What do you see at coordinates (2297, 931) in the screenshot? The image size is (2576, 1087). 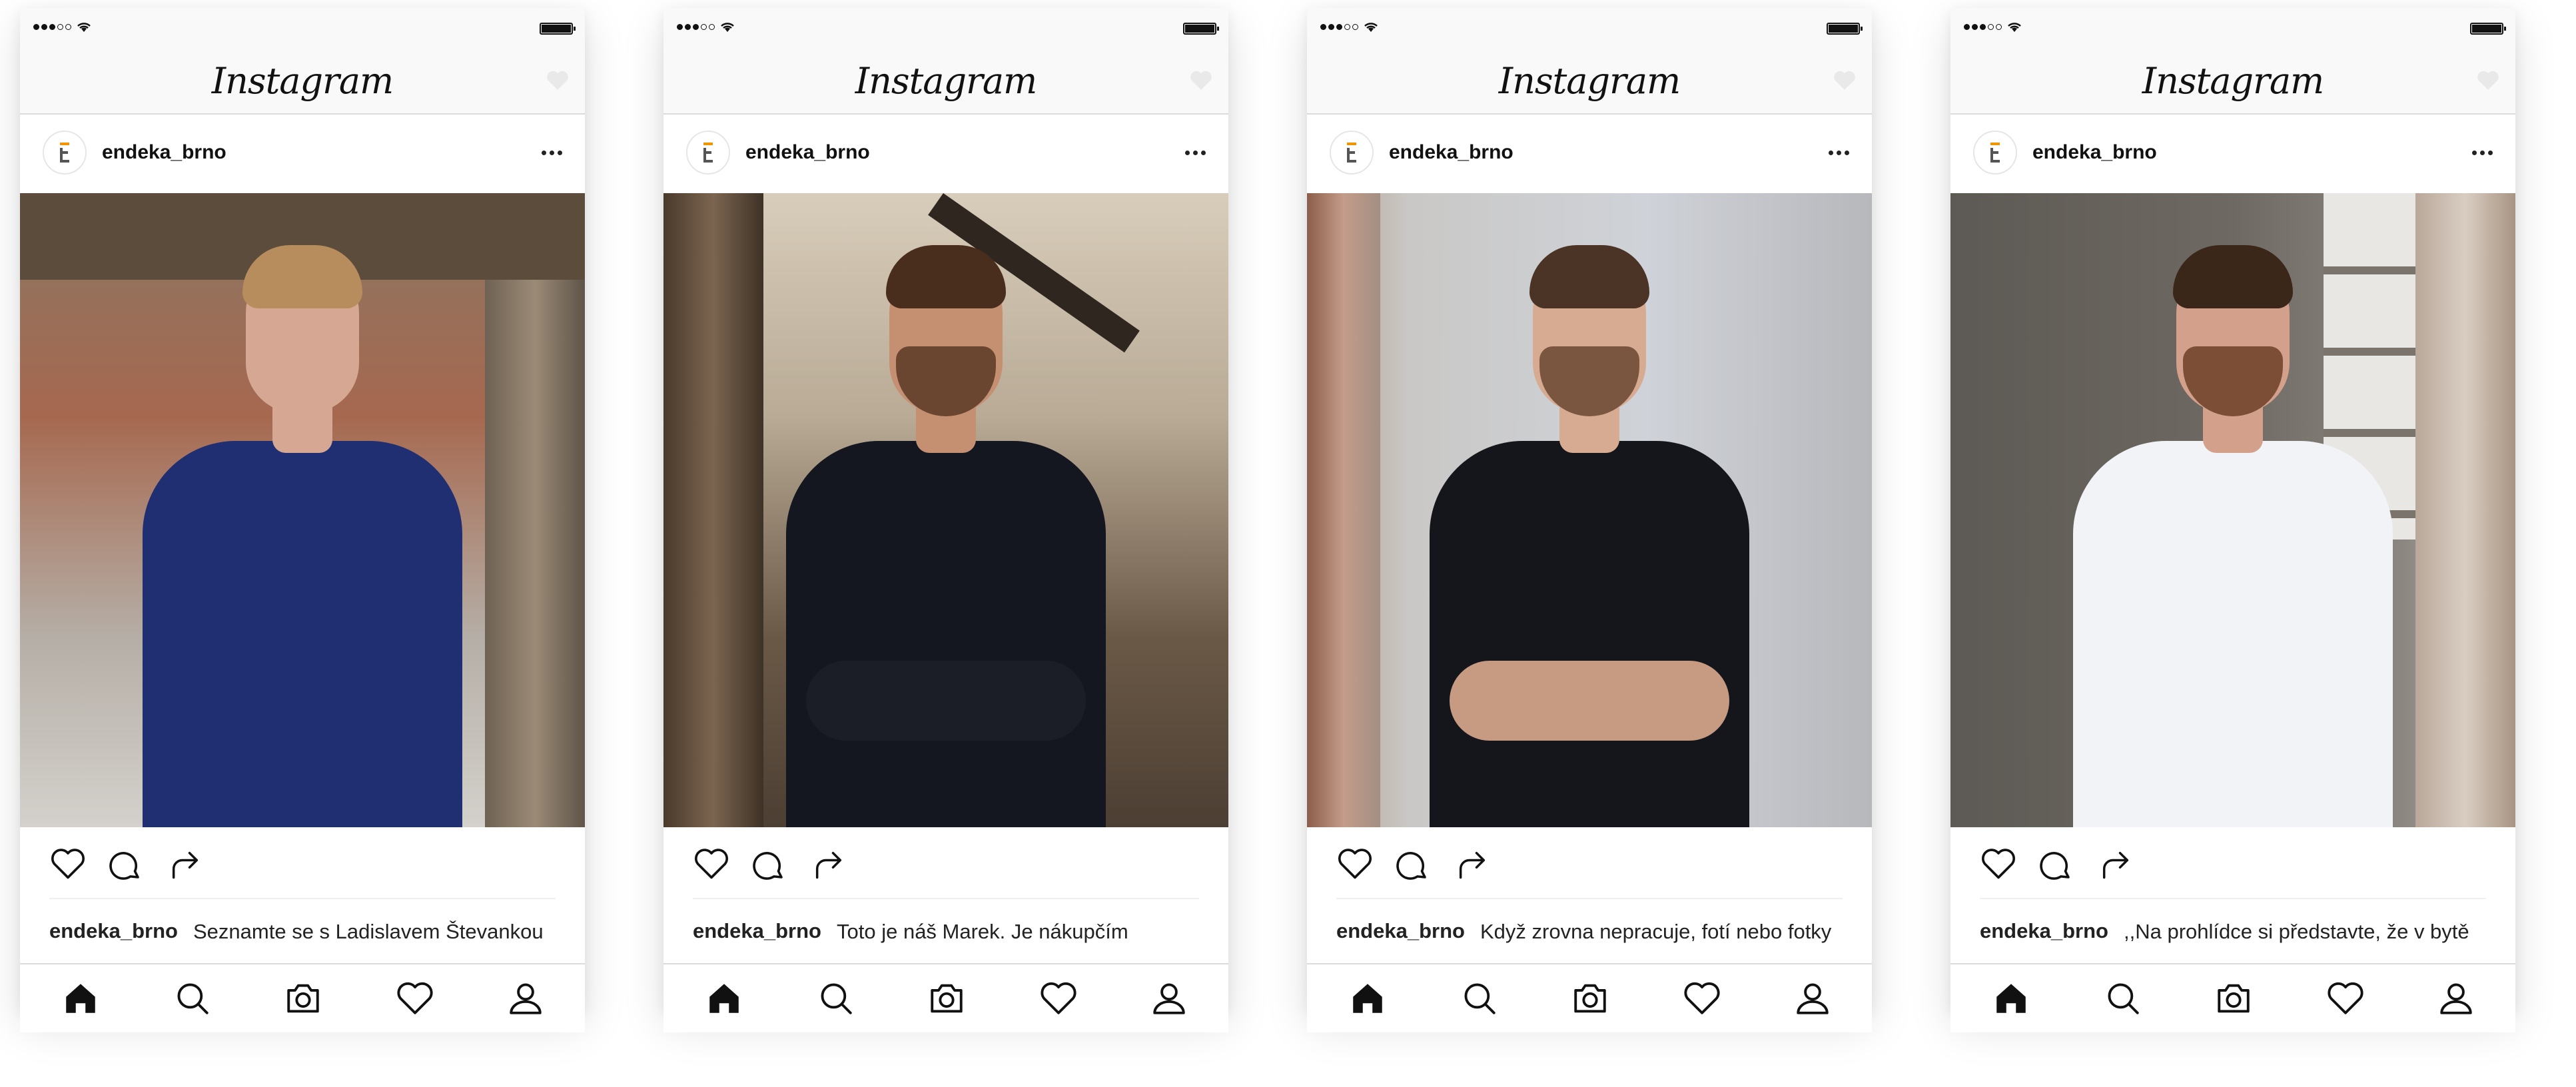 I see `caption-text: ,,Na prohlídce si představte, že v bytě` at bounding box center [2297, 931].